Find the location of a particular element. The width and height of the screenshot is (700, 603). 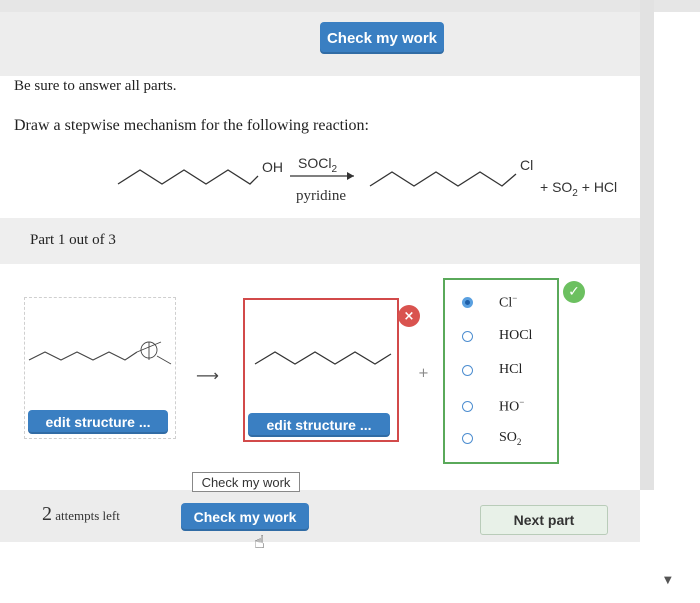

arrow-right-icon: ⟶ is located at coordinates (207, 375).